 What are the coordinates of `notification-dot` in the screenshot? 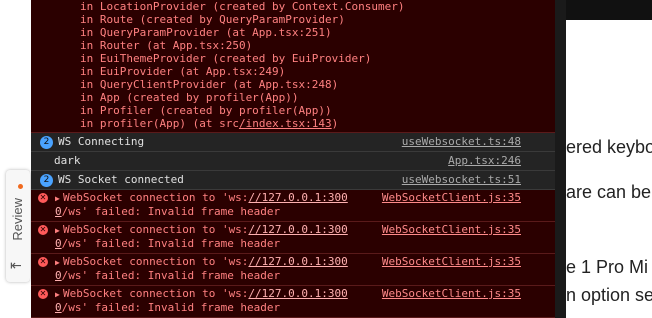 It's located at (20, 186).